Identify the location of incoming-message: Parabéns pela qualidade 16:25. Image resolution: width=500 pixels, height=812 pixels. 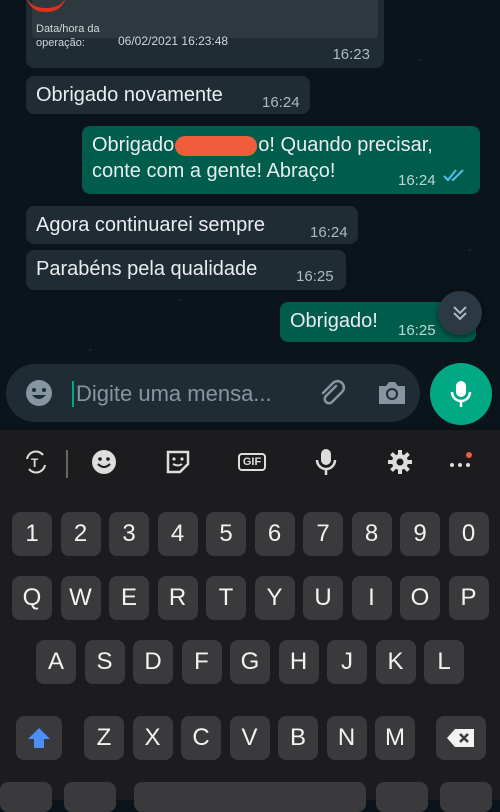
(186, 270).